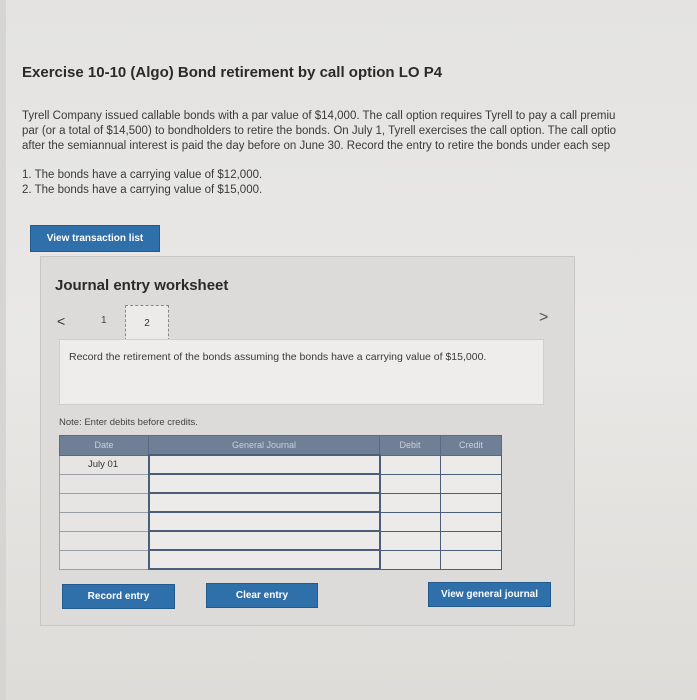 This screenshot has height=700, width=697. What do you see at coordinates (147, 323) in the screenshot?
I see `page-tab-2: 2` at bounding box center [147, 323].